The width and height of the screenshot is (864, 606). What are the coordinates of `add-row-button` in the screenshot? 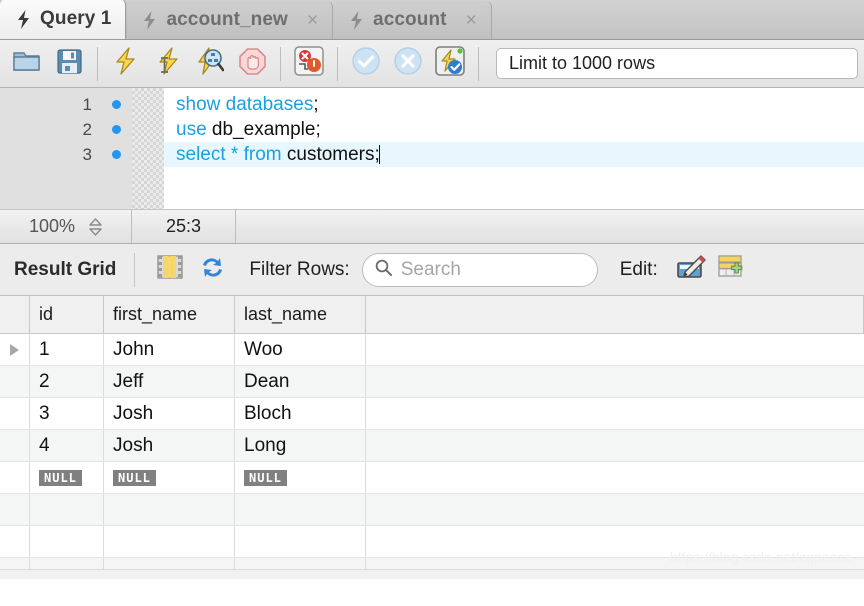 It's located at (733, 270).